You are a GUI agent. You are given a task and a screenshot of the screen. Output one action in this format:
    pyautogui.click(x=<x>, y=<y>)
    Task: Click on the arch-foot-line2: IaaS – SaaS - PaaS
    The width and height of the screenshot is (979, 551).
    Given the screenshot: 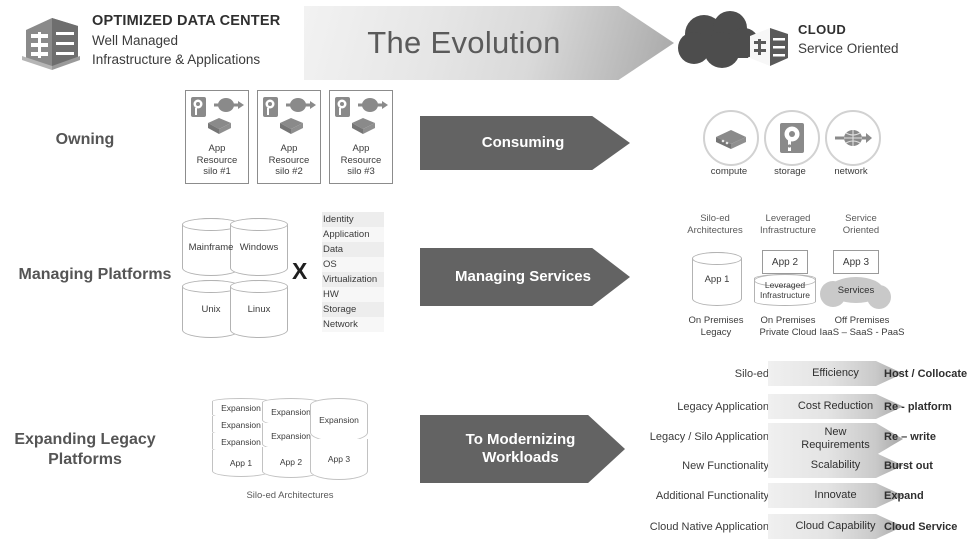 What is the action you would take?
    pyautogui.click(x=862, y=332)
    